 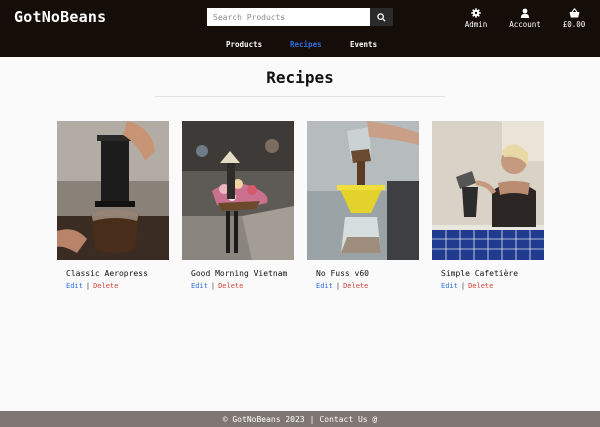 I want to click on recipe-card: Classic Aeropress Edit | Delete, so click(x=113, y=205).